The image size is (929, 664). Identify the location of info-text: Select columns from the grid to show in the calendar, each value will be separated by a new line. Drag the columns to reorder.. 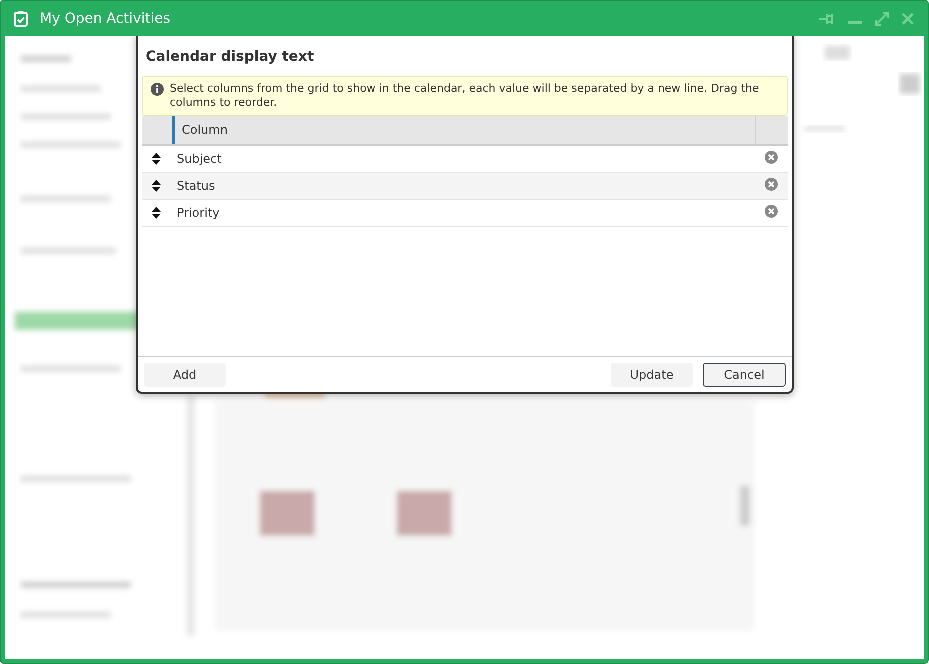
(465, 96).